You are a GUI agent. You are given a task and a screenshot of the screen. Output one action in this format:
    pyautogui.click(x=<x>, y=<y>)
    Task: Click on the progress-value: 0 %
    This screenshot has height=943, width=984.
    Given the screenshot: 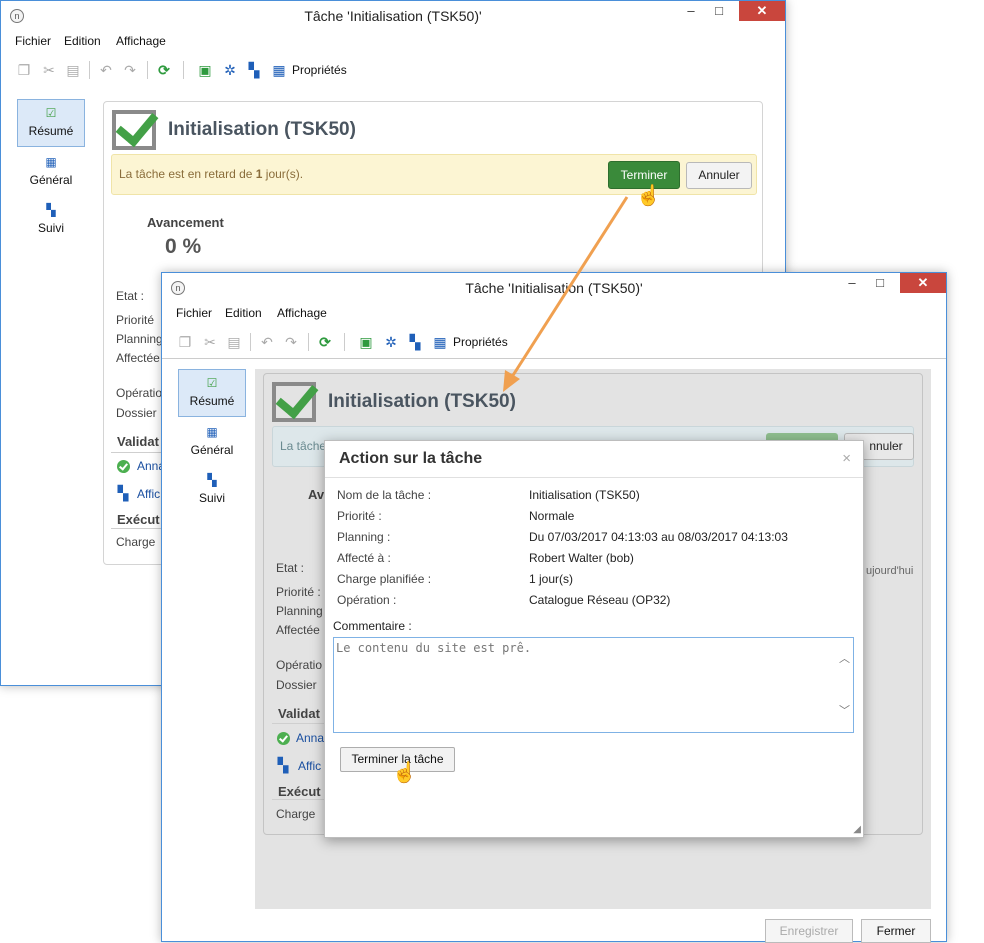 What is the action you would take?
    pyautogui.click(x=183, y=246)
    